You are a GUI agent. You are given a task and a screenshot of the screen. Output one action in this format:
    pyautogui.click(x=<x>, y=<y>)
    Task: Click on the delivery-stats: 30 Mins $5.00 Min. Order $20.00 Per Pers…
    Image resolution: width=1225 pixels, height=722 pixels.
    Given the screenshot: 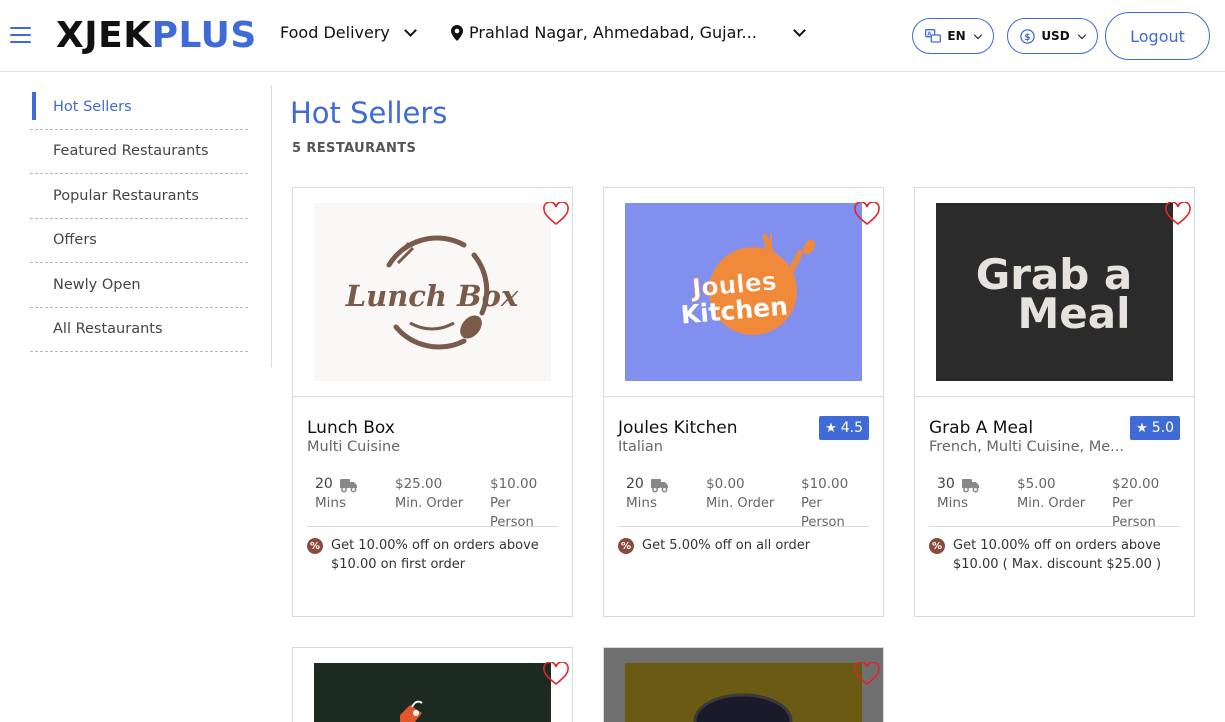 What is the action you would take?
    pyautogui.click(x=1054, y=502)
    